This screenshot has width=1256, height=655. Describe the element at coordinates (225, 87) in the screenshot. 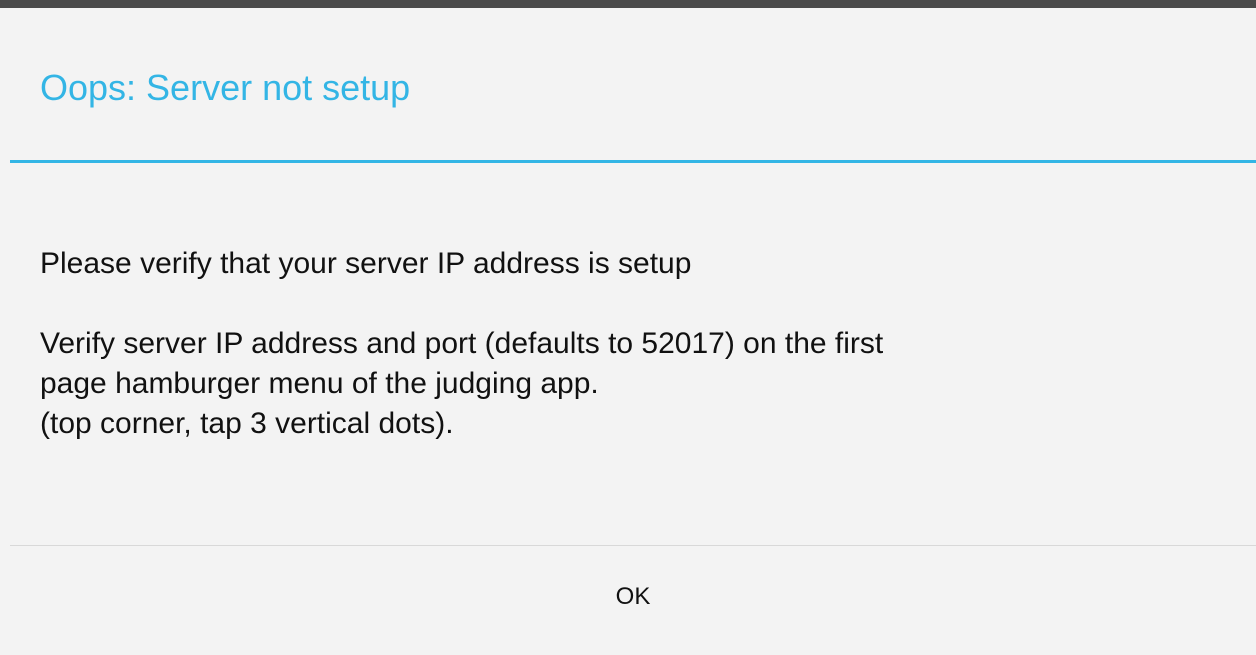

I see `dialog-title: Oops: Server not setup` at that location.